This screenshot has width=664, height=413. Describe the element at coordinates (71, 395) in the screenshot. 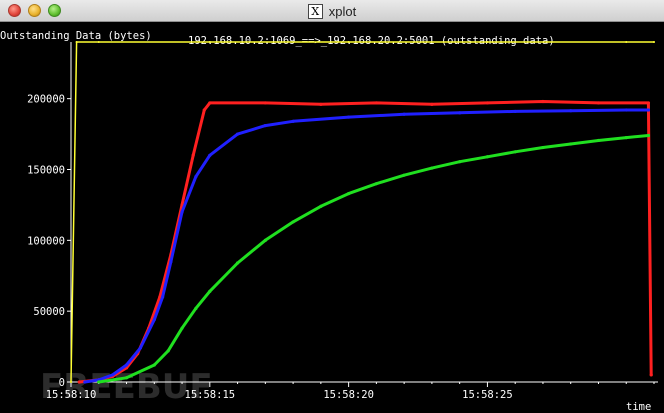

I see `x-tick-label: 15:58:10` at that location.